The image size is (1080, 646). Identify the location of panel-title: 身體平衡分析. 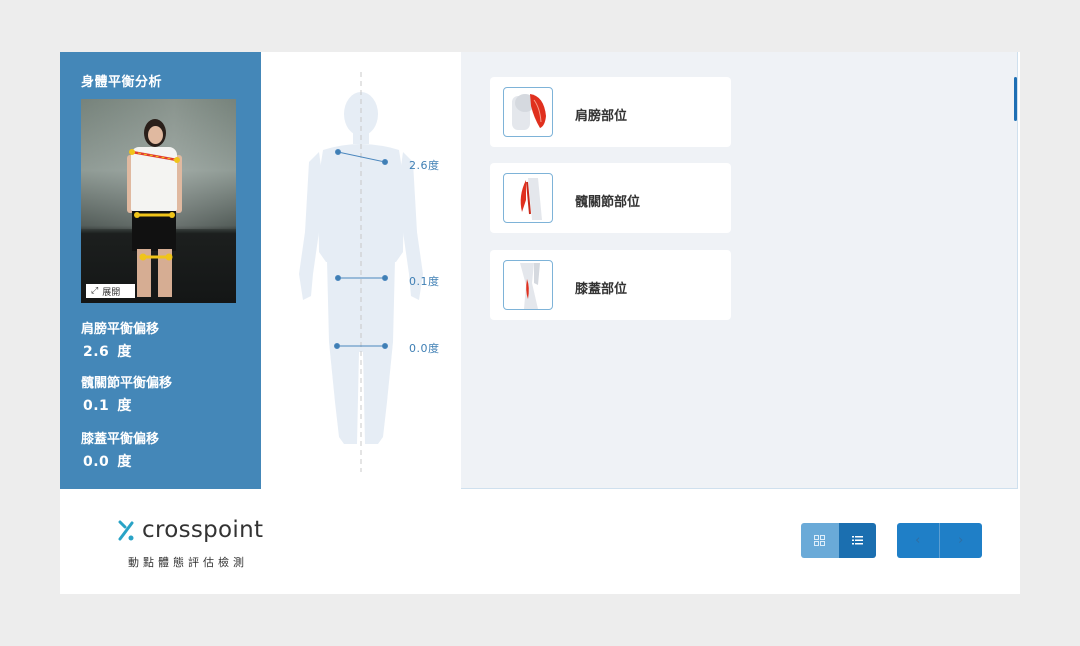
(122, 82).